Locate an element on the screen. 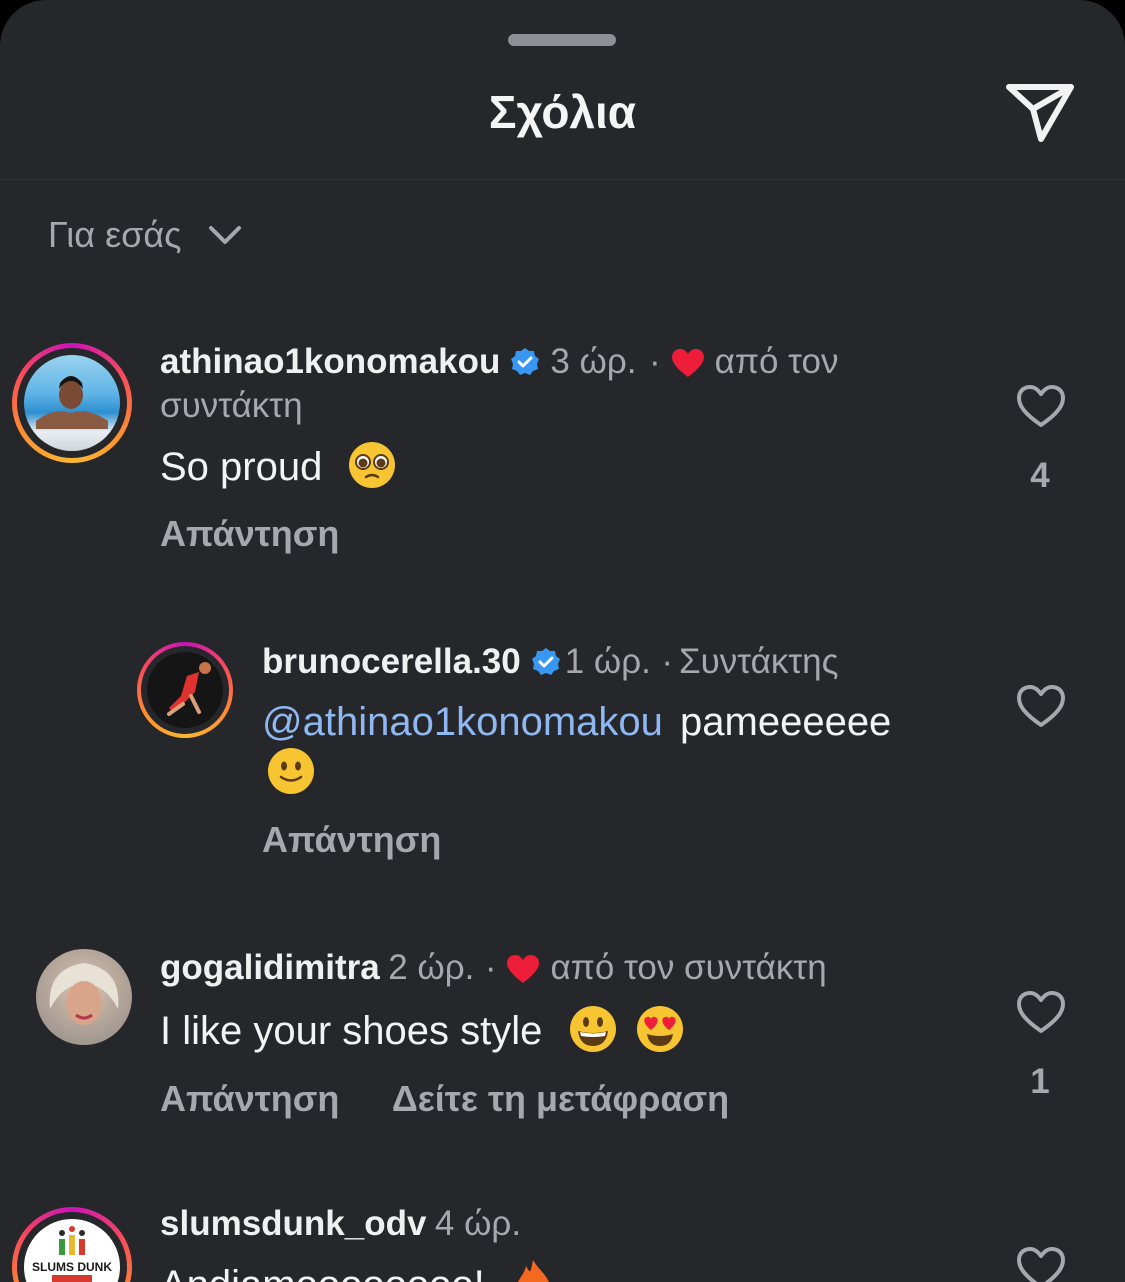  svg-text: SLUMS DUNK is located at coordinates (72, 1267).